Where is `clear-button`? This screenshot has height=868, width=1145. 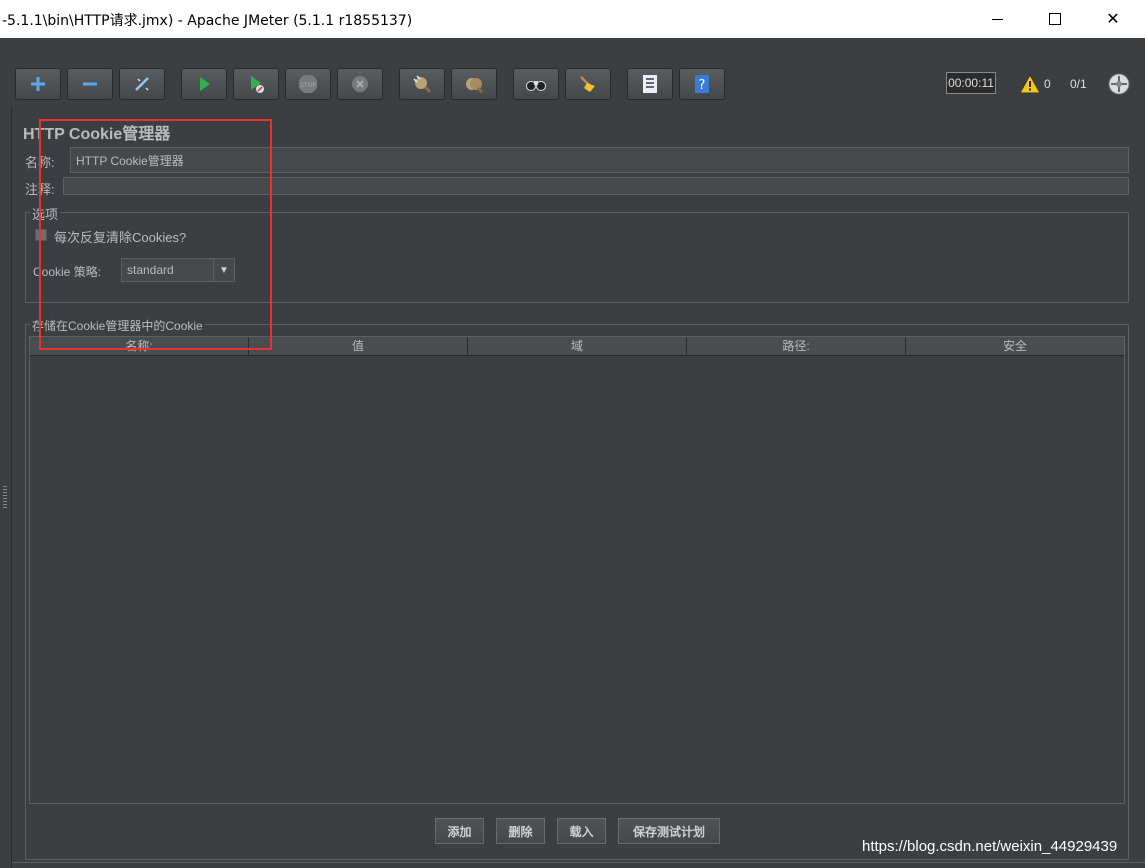 clear-button is located at coordinates (422, 84).